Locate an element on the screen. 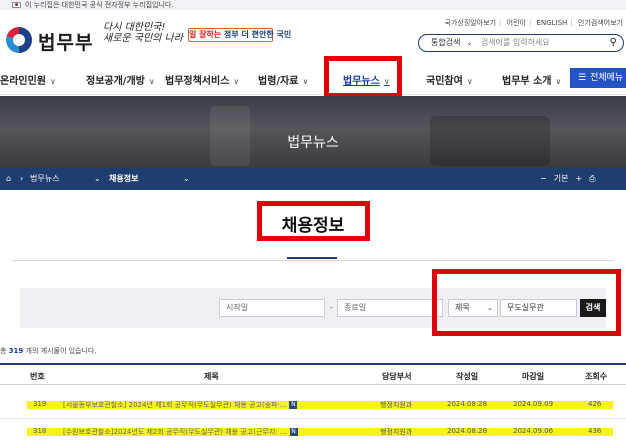 The image size is (626, 445). col-deadline: 마감일 is located at coordinates (533, 376).